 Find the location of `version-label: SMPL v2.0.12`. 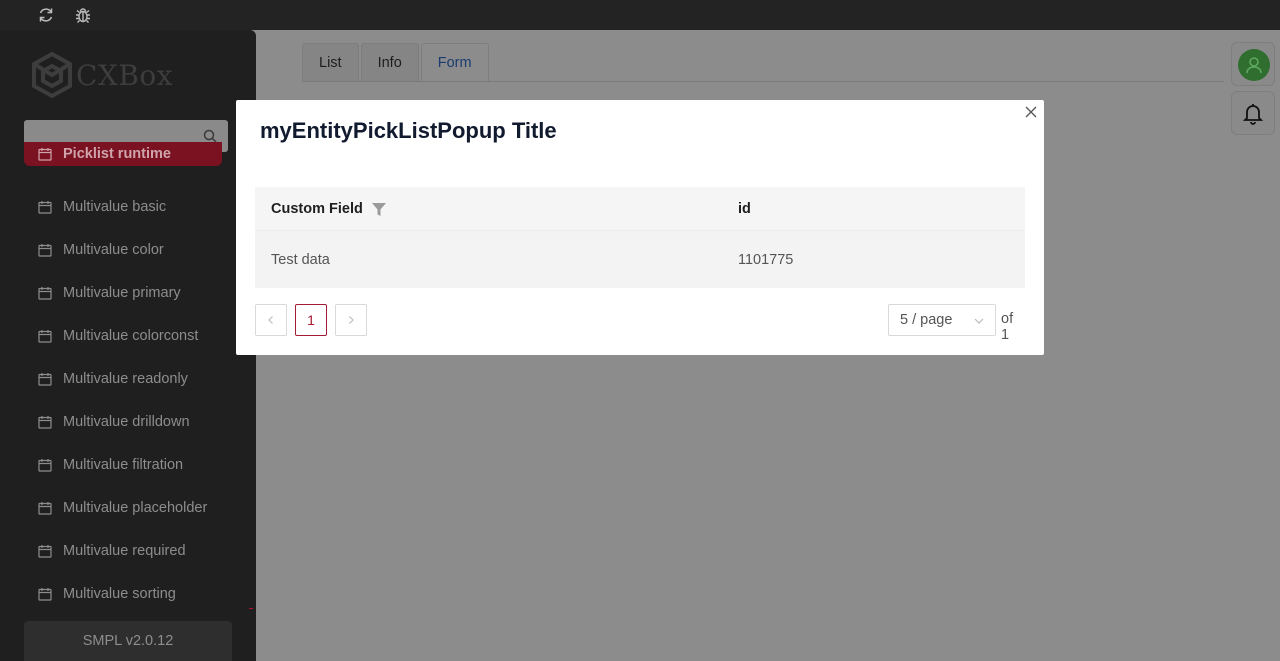

version-label: SMPL v2.0.12 is located at coordinates (128, 641).